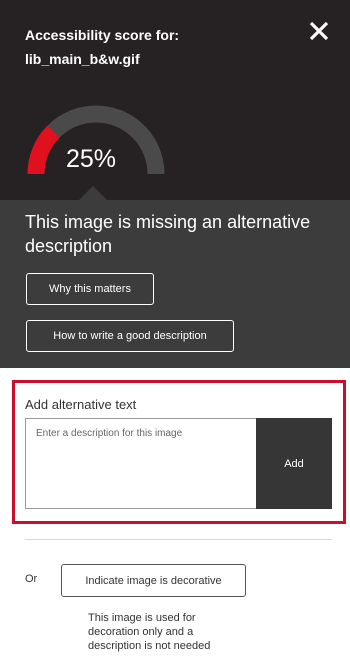 This screenshot has height=664, width=350. What do you see at coordinates (153, 580) in the screenshot?
I see `indicate-decorative-button: Indicate image is decorative` at bounding box center [153, 580].